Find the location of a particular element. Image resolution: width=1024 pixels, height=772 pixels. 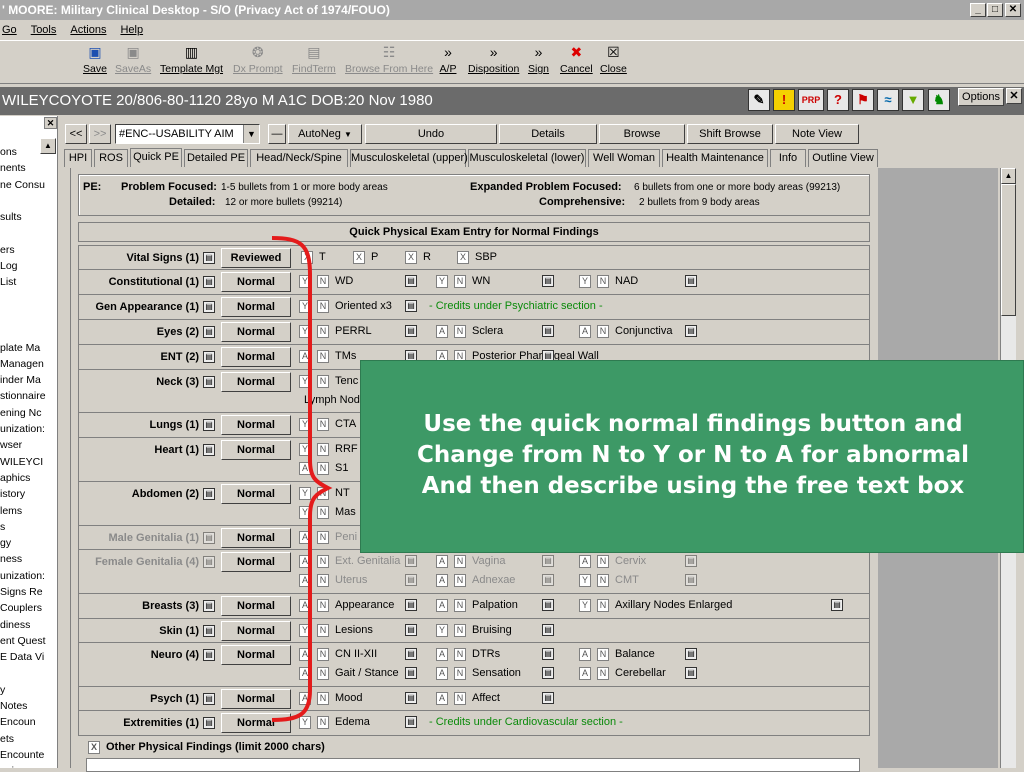

menu-help: Help is located at coordinates (131, 30).